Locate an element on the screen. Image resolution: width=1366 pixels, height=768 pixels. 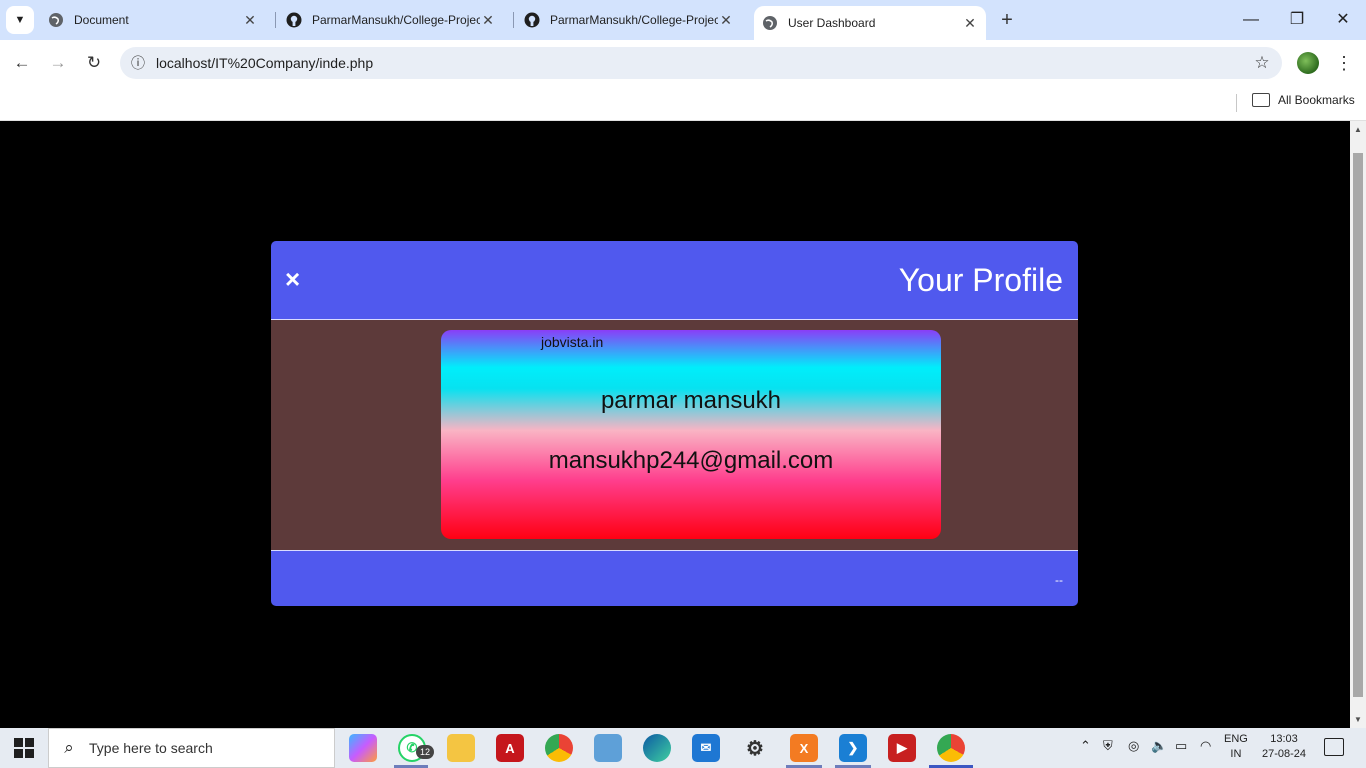
bookmarks-bar: All Bookmarks is located at coordinates (683, 103).